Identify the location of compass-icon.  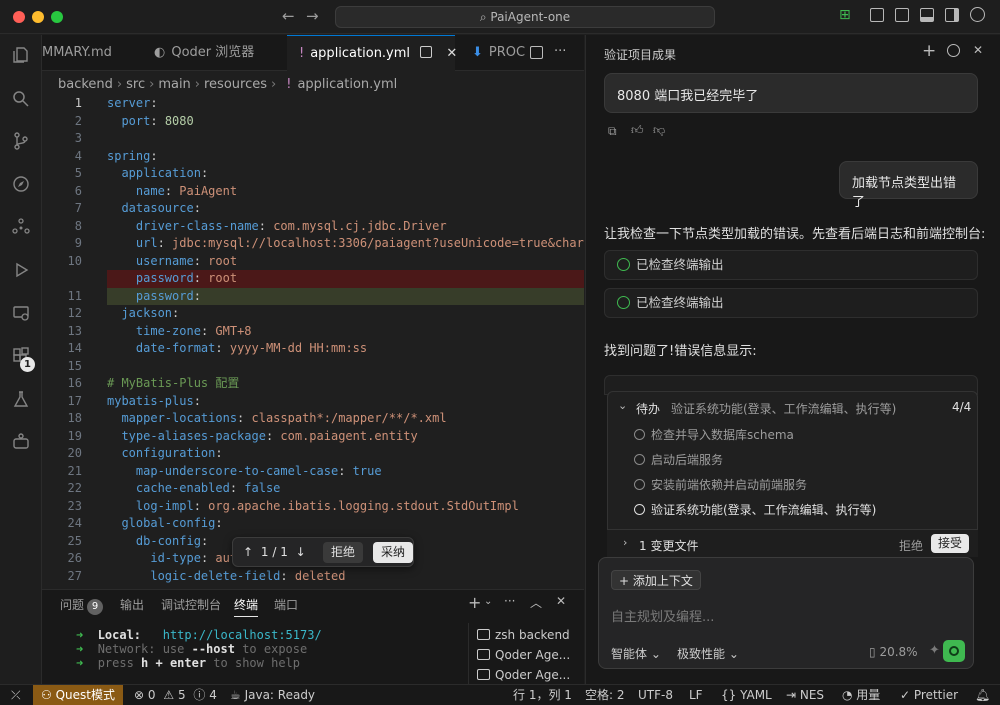
(21, 184).